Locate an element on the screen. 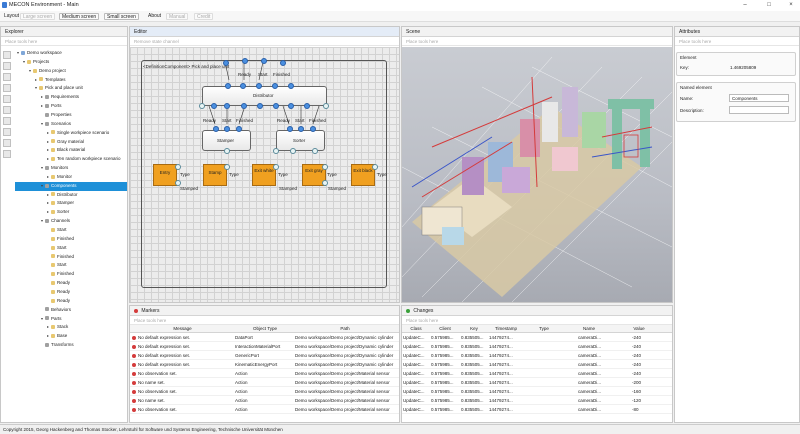  attributes-filter: Place tools here is located at coordinates (737, 41).